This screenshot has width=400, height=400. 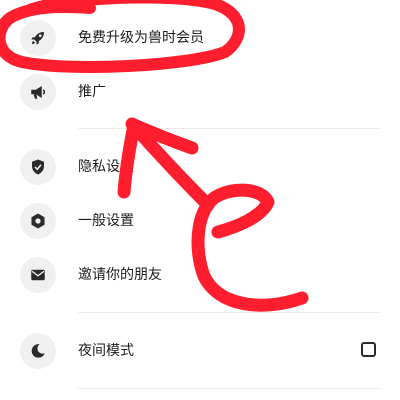 What do you see at coordinates (106, 221) in the screenshot?
I see `menu-item-label: 一般设置` at bounding box center [106, 221].